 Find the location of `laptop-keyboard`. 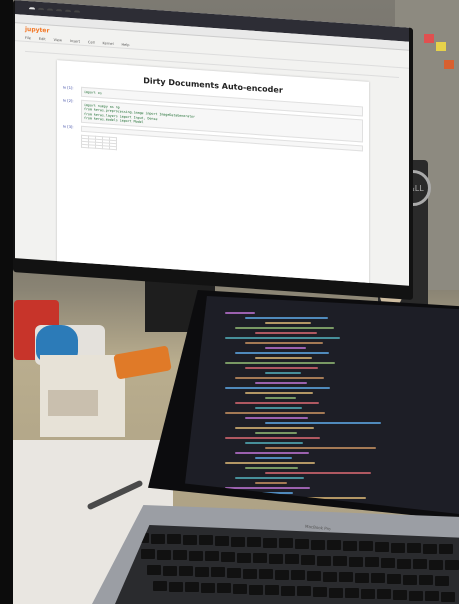

laptop-keyboard is located at coordinates (287, 564).